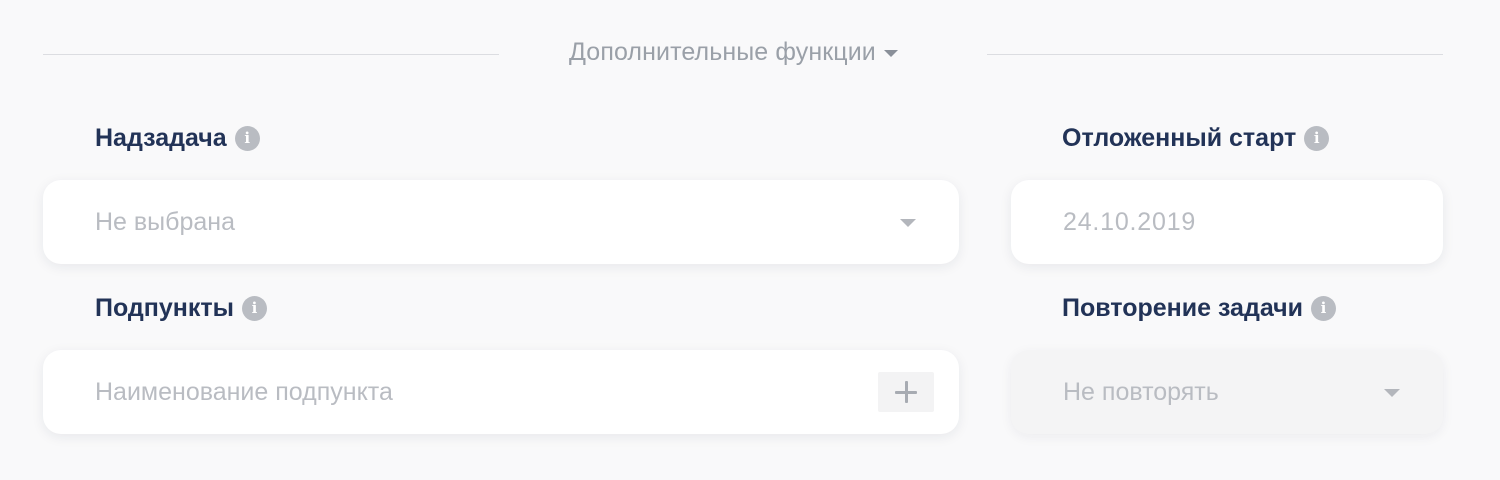  I want to click on plus-icon, so click(906, 392).